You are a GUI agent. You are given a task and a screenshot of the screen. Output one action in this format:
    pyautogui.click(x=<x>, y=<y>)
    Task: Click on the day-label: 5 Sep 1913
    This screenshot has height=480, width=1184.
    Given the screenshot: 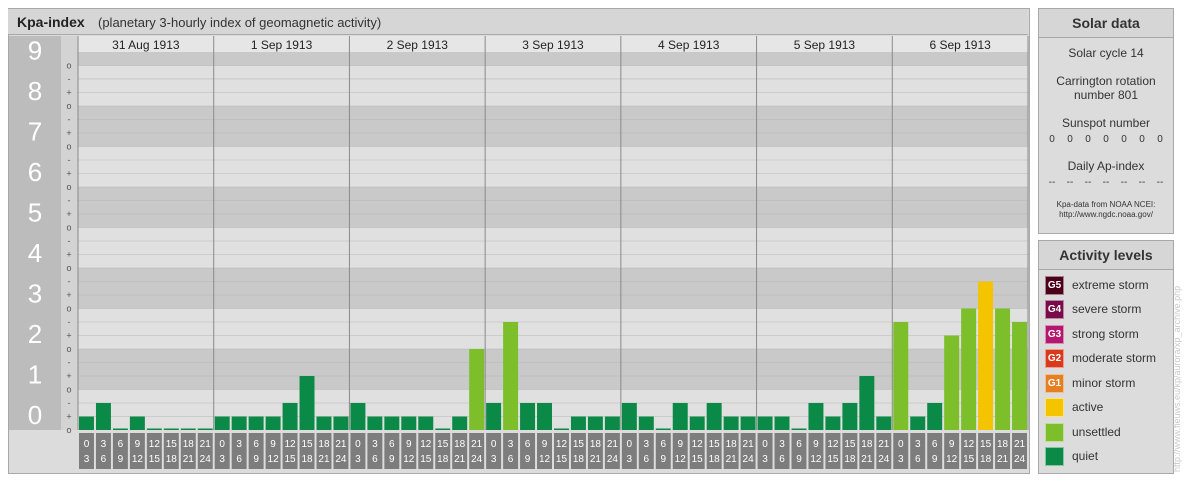 What is the action you would take?
    pyautogui.click(x=825, y=45)
    